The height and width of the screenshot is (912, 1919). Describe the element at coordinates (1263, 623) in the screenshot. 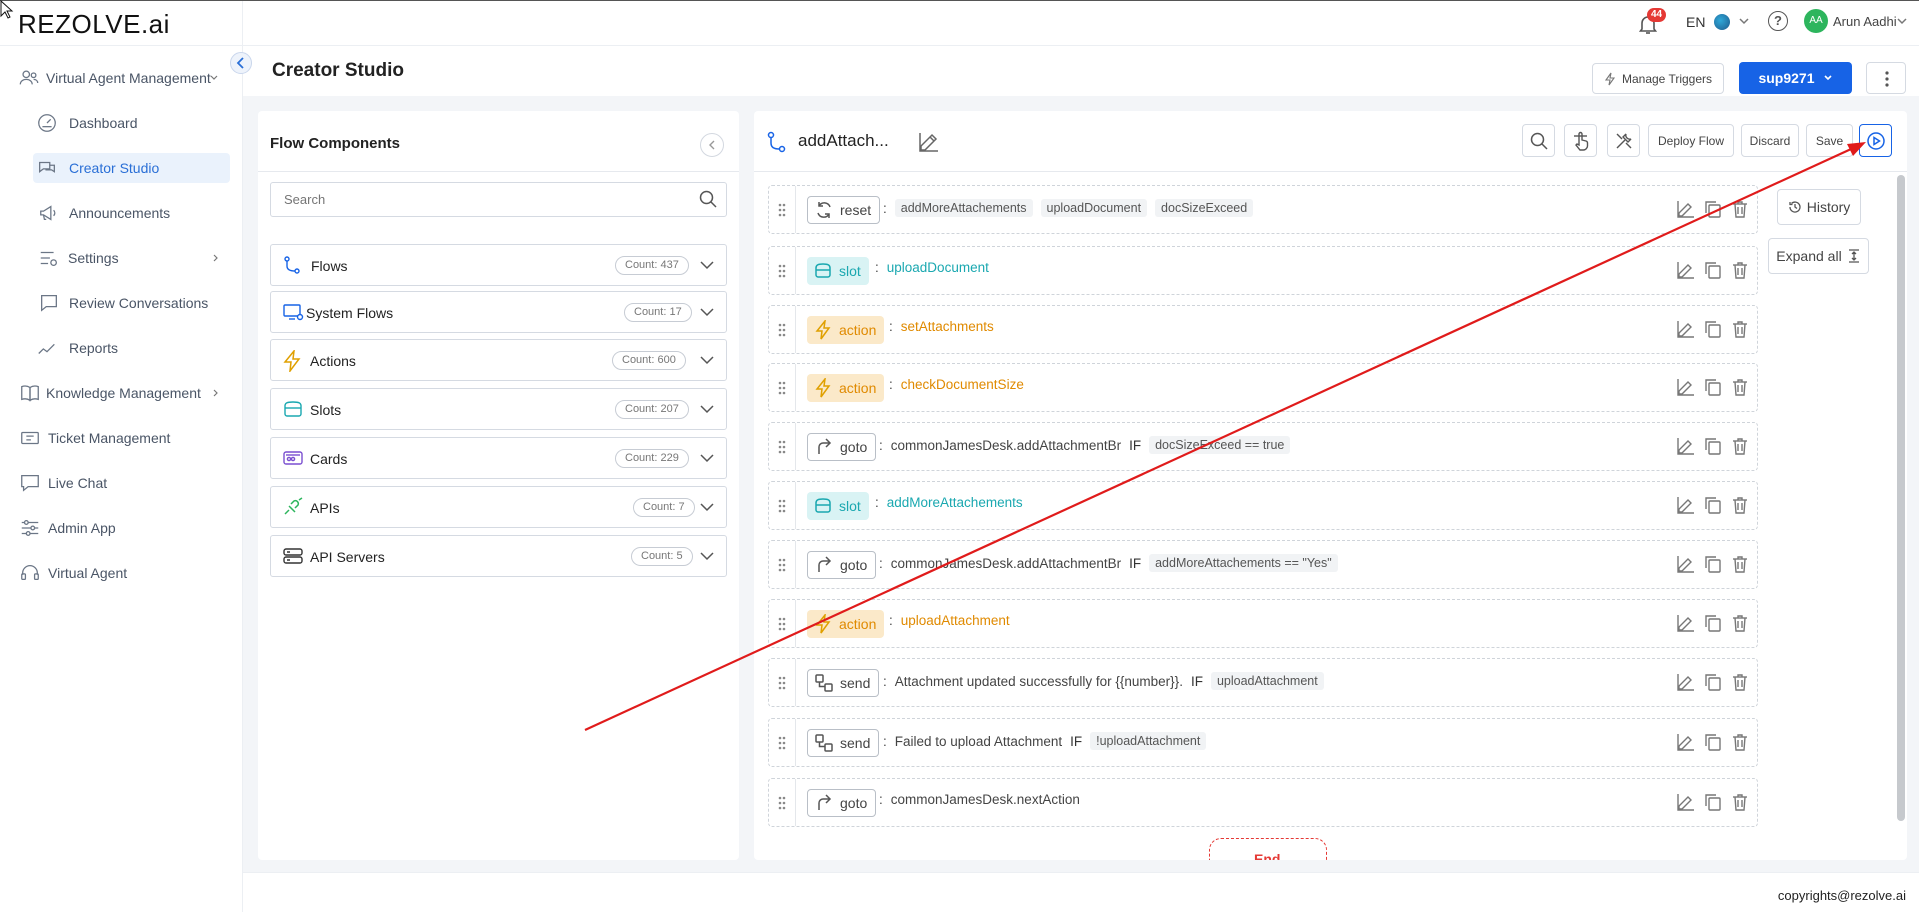

I see `flow-step-action: action: uploadAttachment` at that location.